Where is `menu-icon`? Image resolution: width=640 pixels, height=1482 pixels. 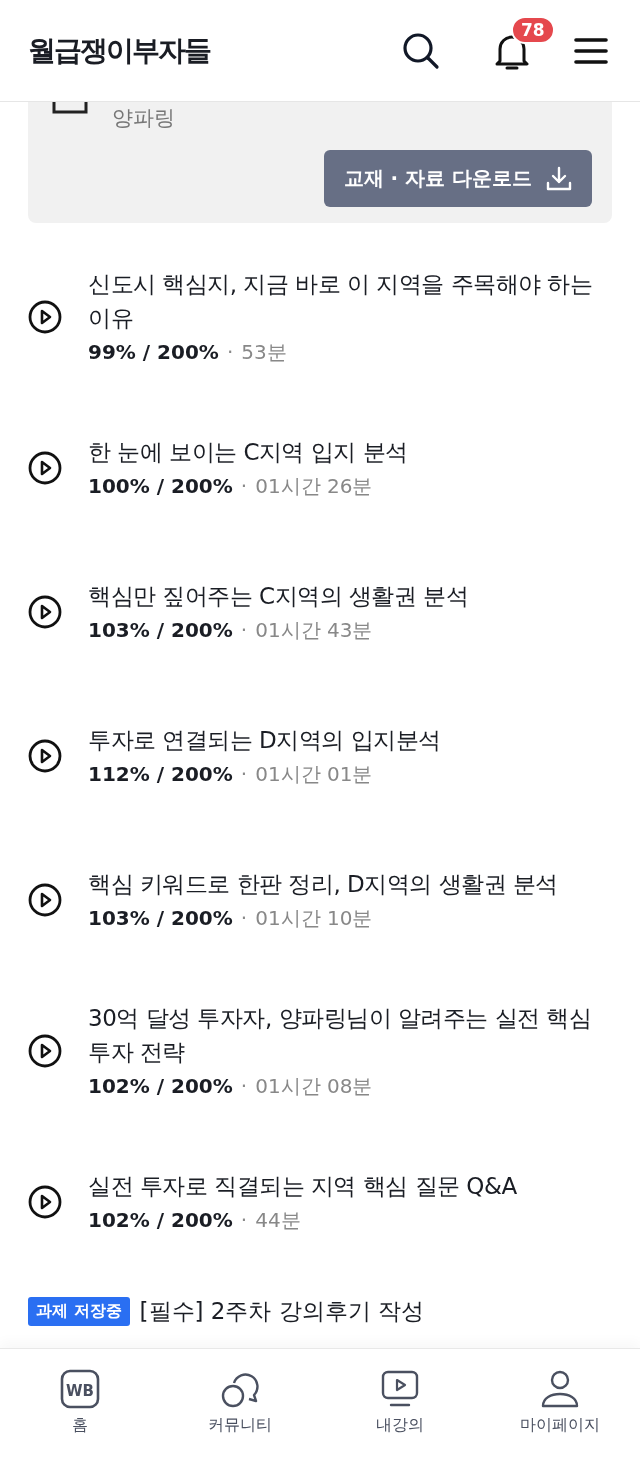
menu-icon is located at coordinates (591, 50).